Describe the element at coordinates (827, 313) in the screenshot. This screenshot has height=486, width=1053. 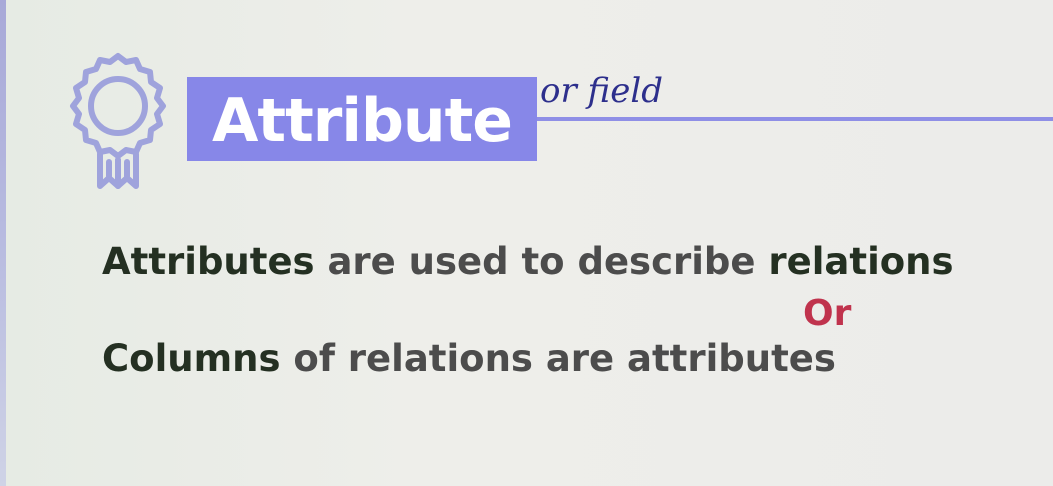
I see `or-separator: Or` at that location.